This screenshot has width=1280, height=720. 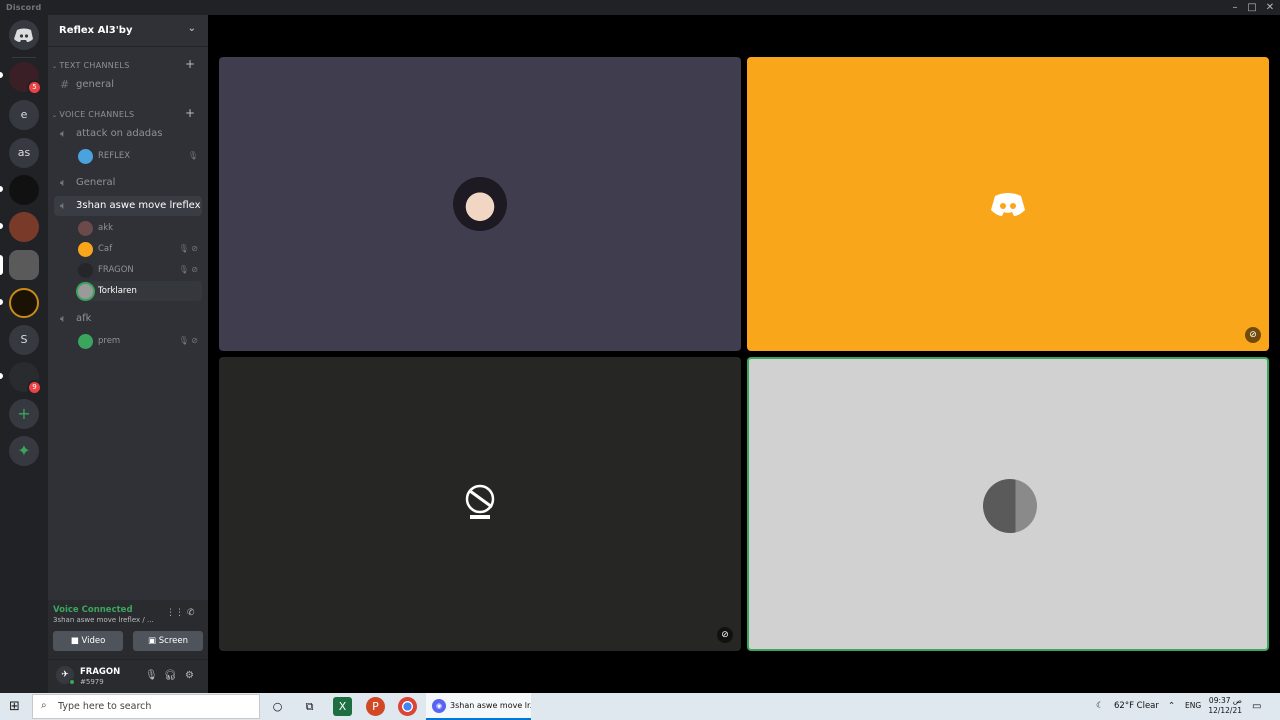 I want to click on screen-label: Screen, so click(x=173, y=641).